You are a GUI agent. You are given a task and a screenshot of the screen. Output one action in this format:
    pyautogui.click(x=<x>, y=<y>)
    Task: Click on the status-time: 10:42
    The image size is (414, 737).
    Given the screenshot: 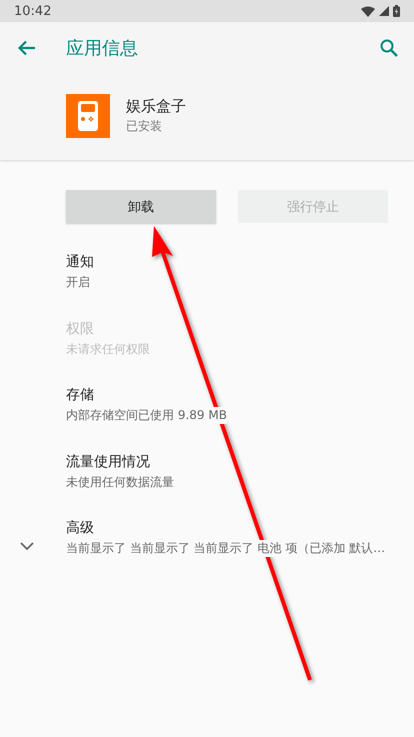 What is the action you would take?
    pyautogui.click(x=33, y=11)
    